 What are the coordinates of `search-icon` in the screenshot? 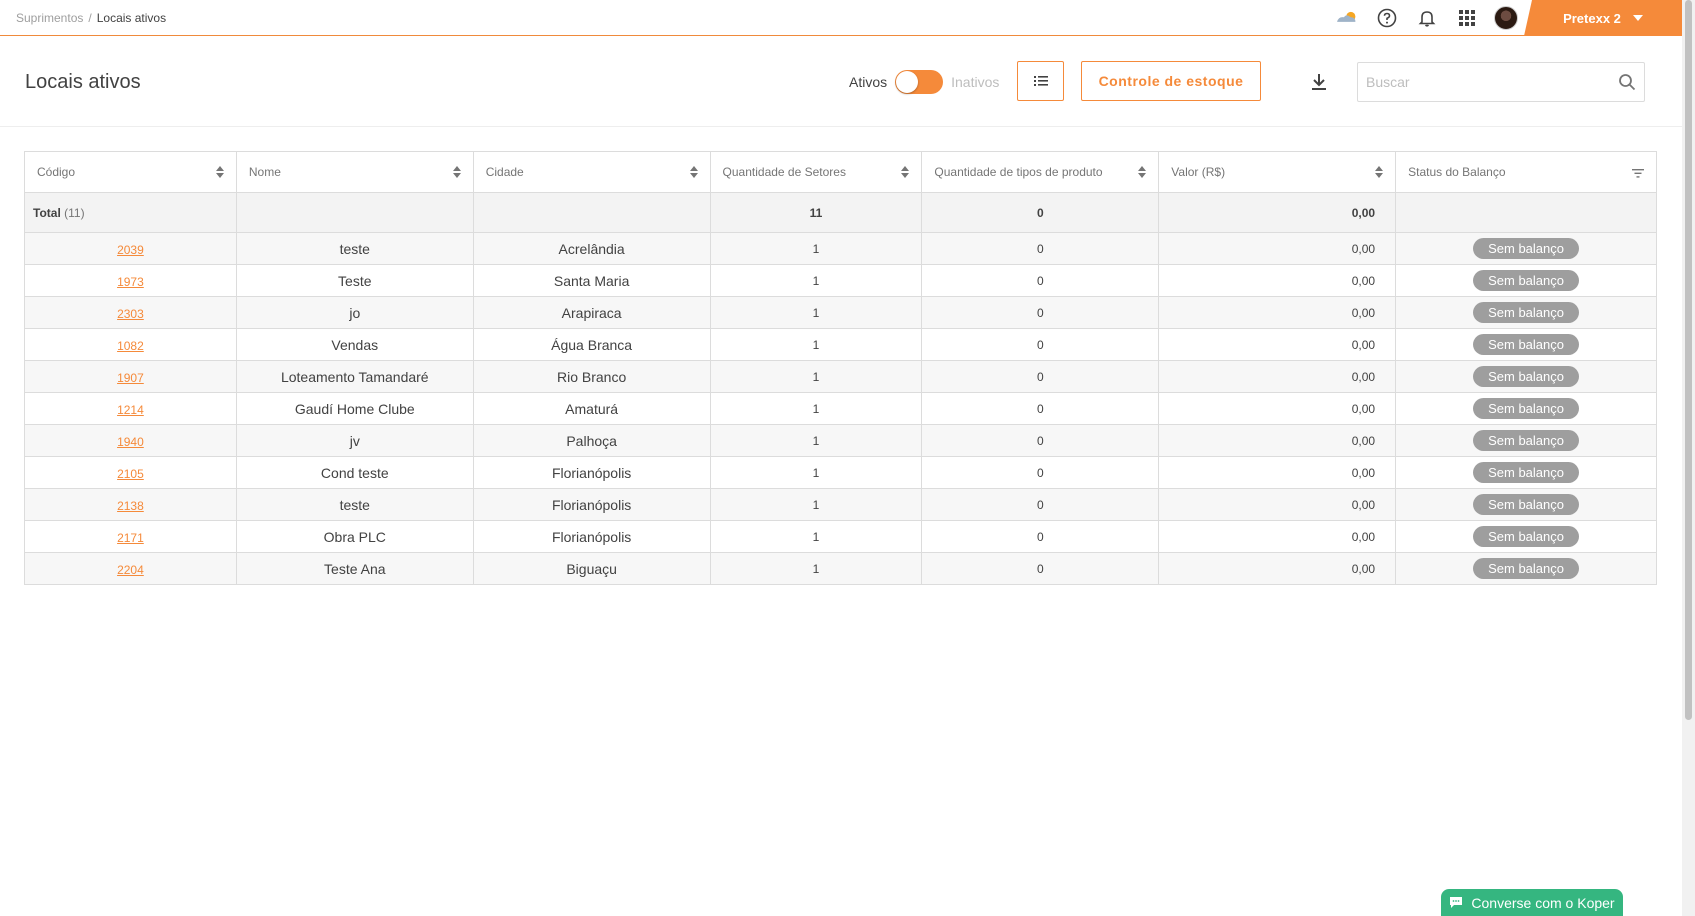 It's located at (1627, 82).